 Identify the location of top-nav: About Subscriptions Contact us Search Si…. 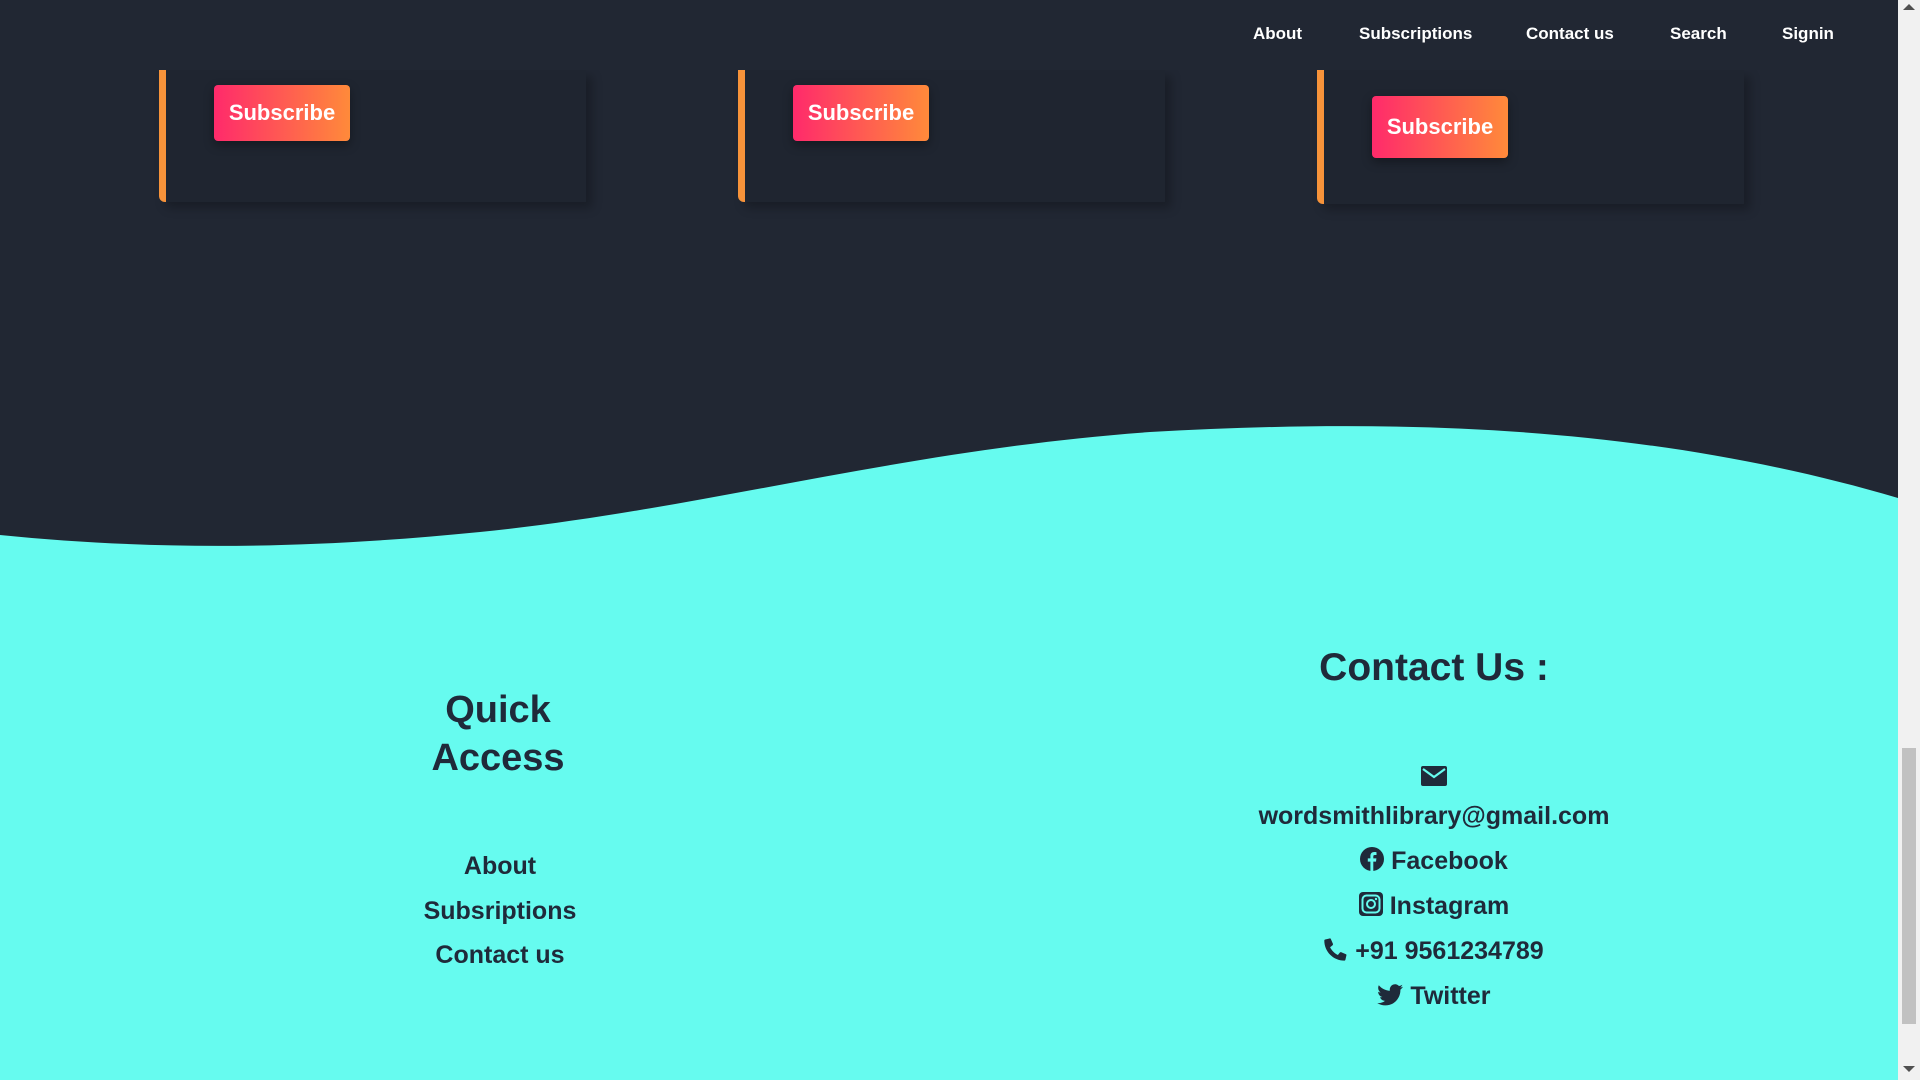
(949, 35).